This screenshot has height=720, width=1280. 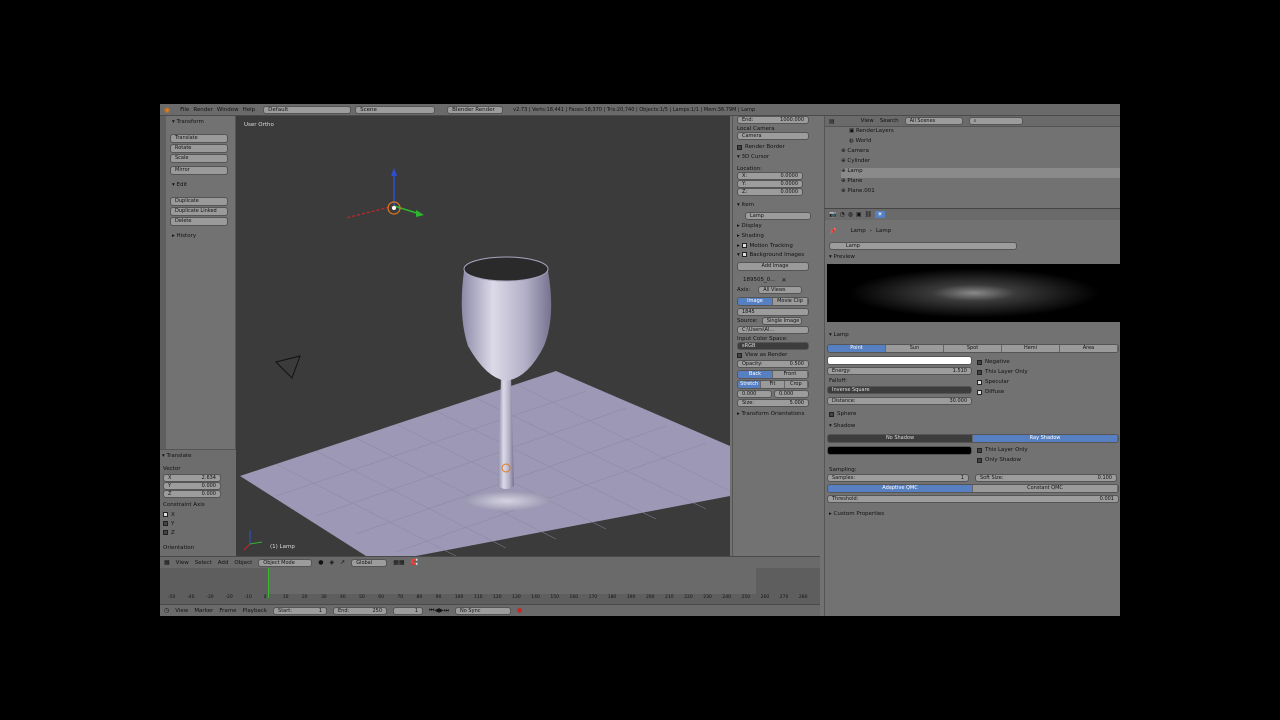 What do you see at coordinates (850, 214) in the screenshot?
I see `world-tab-icon: ◍` at bounding box center [850, 214].